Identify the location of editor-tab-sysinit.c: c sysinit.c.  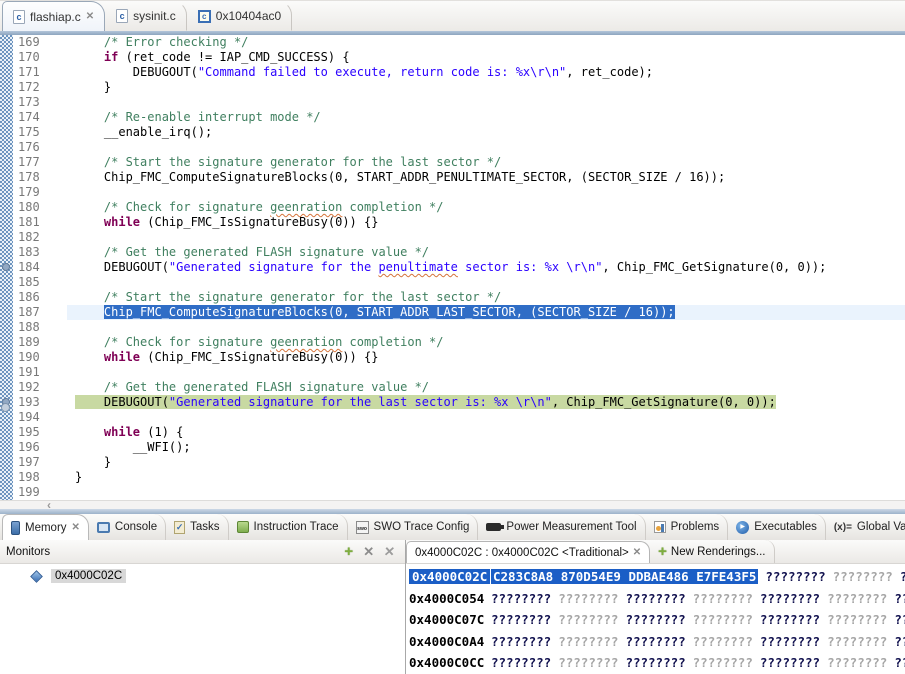
(146, 16).